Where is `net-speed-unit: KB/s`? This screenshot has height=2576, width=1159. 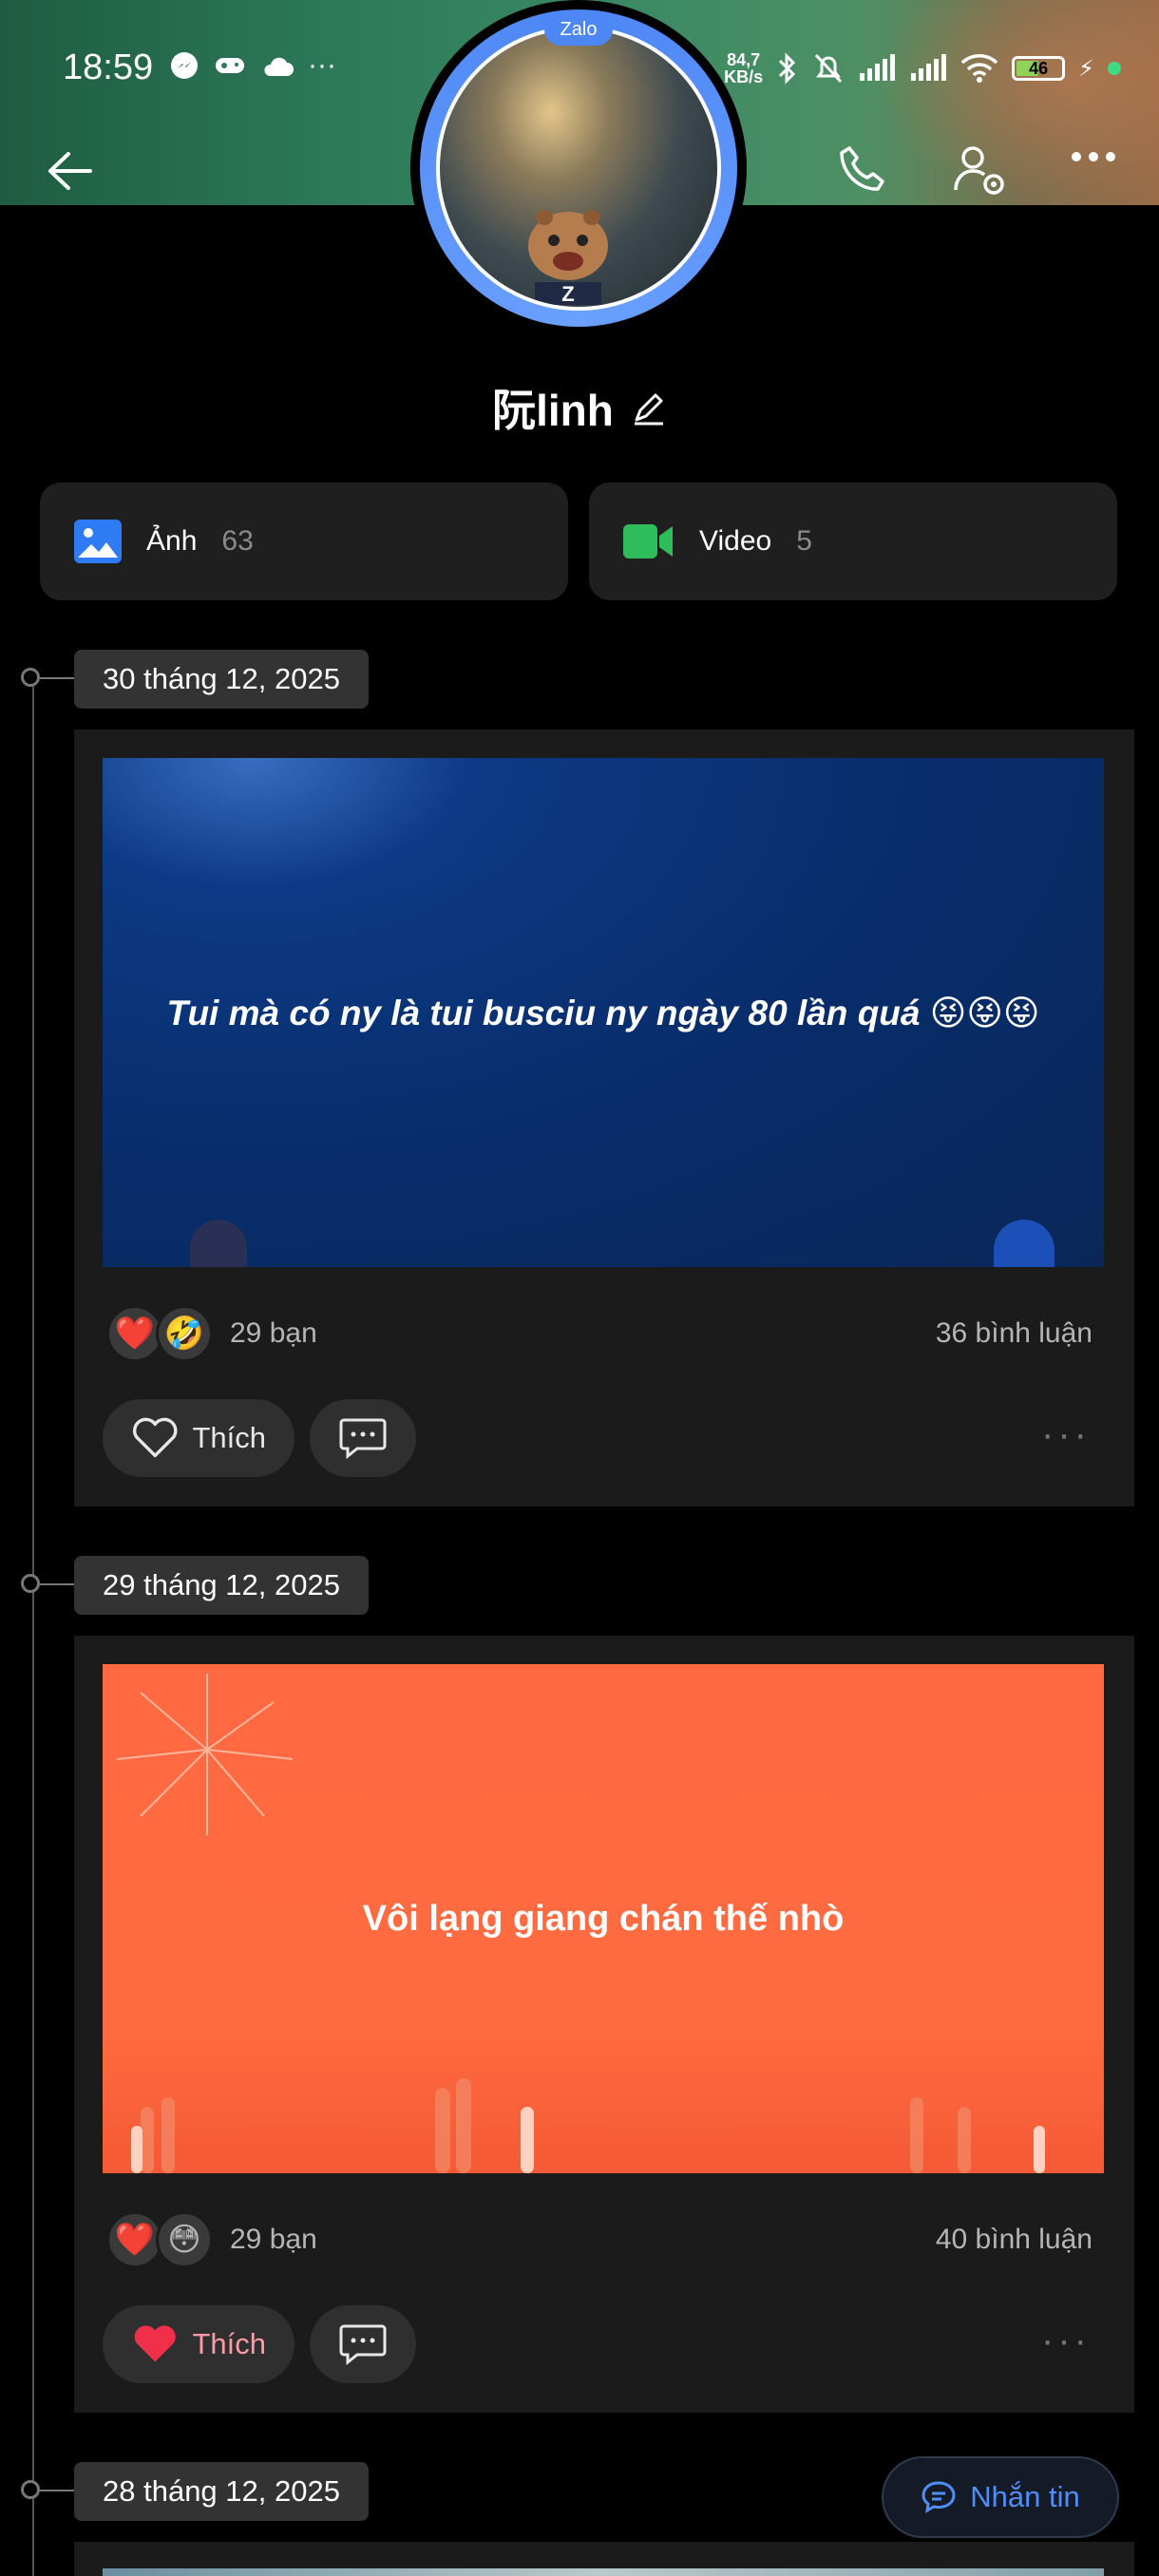
net-speed-unit: KB/s is located at coordinates (744, 76).